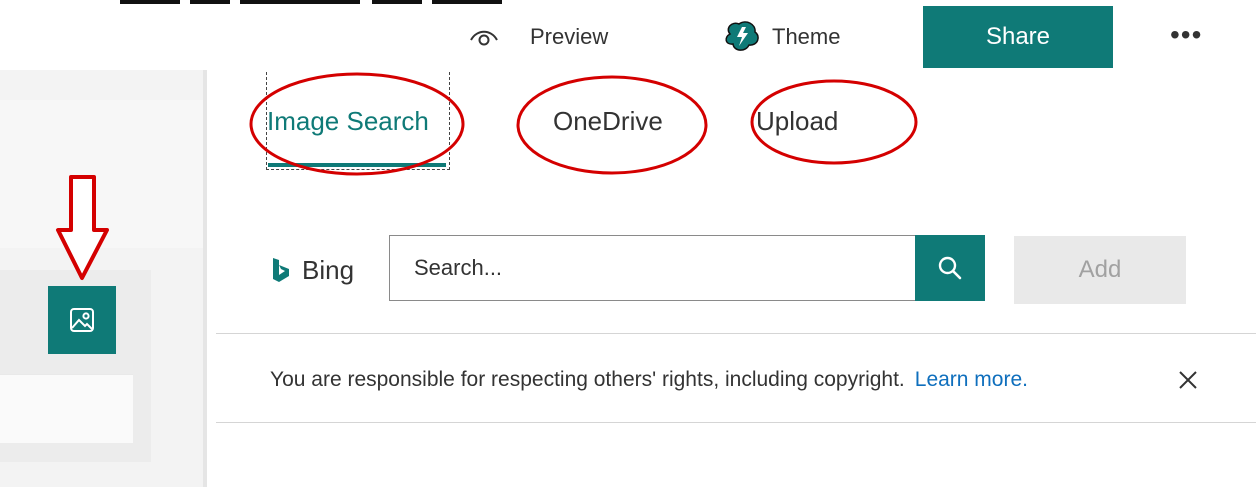 Image resolution: width=1256 pixels, height=487 pixels. I want to click on answer-field, so click(66, 408).